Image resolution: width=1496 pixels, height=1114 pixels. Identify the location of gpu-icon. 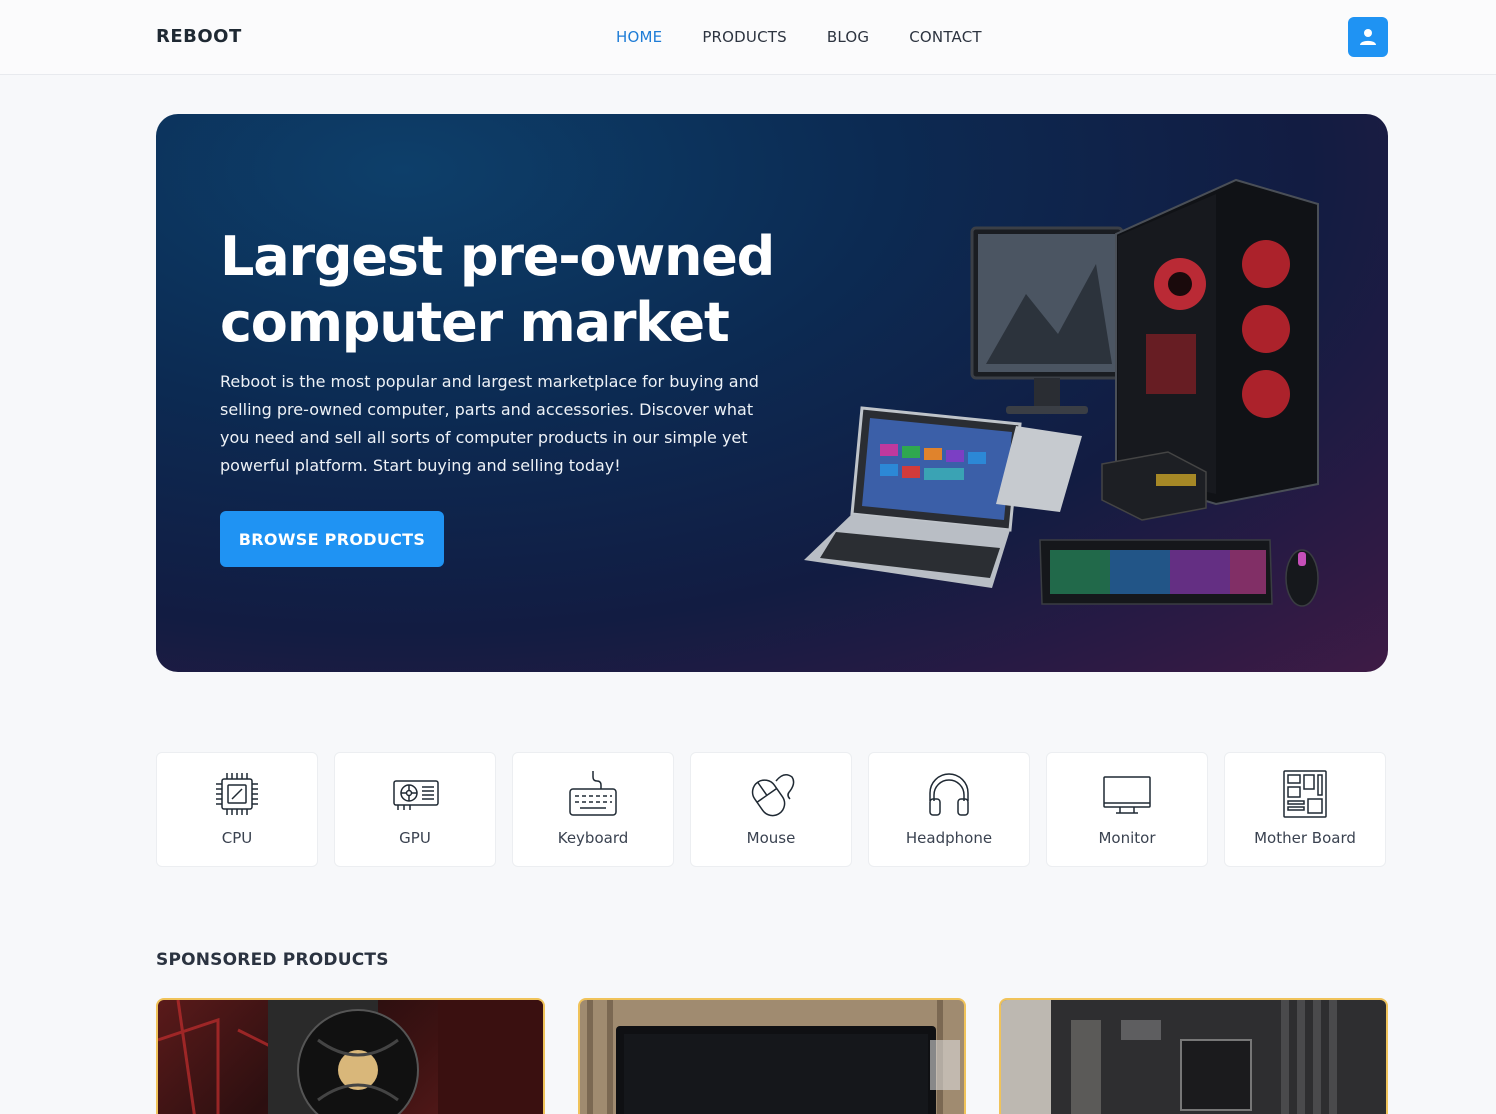
(415, 794).